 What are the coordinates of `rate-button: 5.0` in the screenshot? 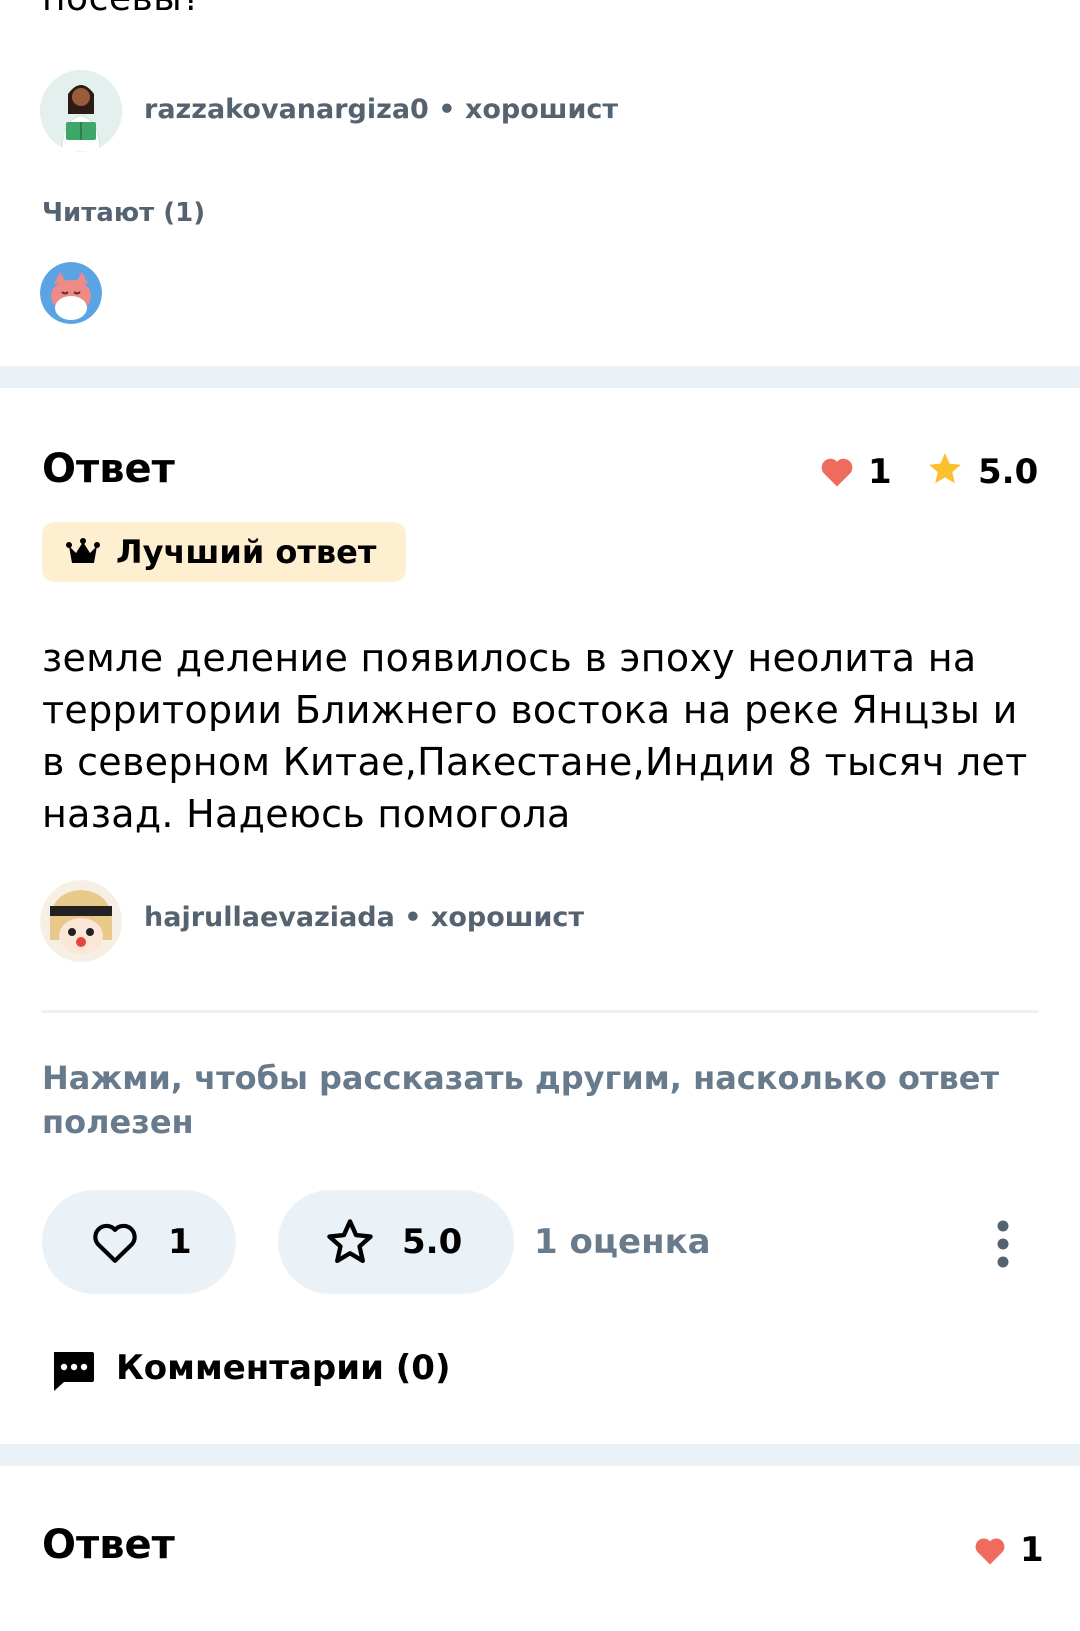 It's located at (396, 1242).